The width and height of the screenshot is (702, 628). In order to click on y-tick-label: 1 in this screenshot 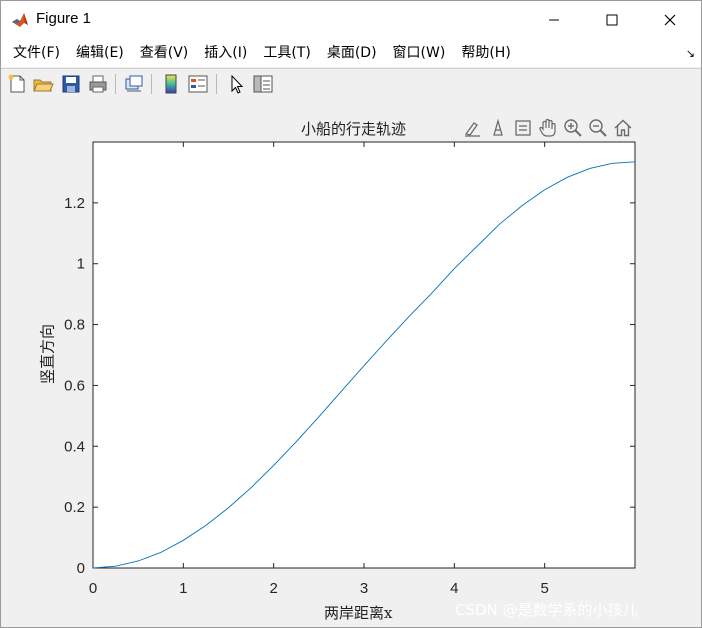, I will do `click(81, 264)`.